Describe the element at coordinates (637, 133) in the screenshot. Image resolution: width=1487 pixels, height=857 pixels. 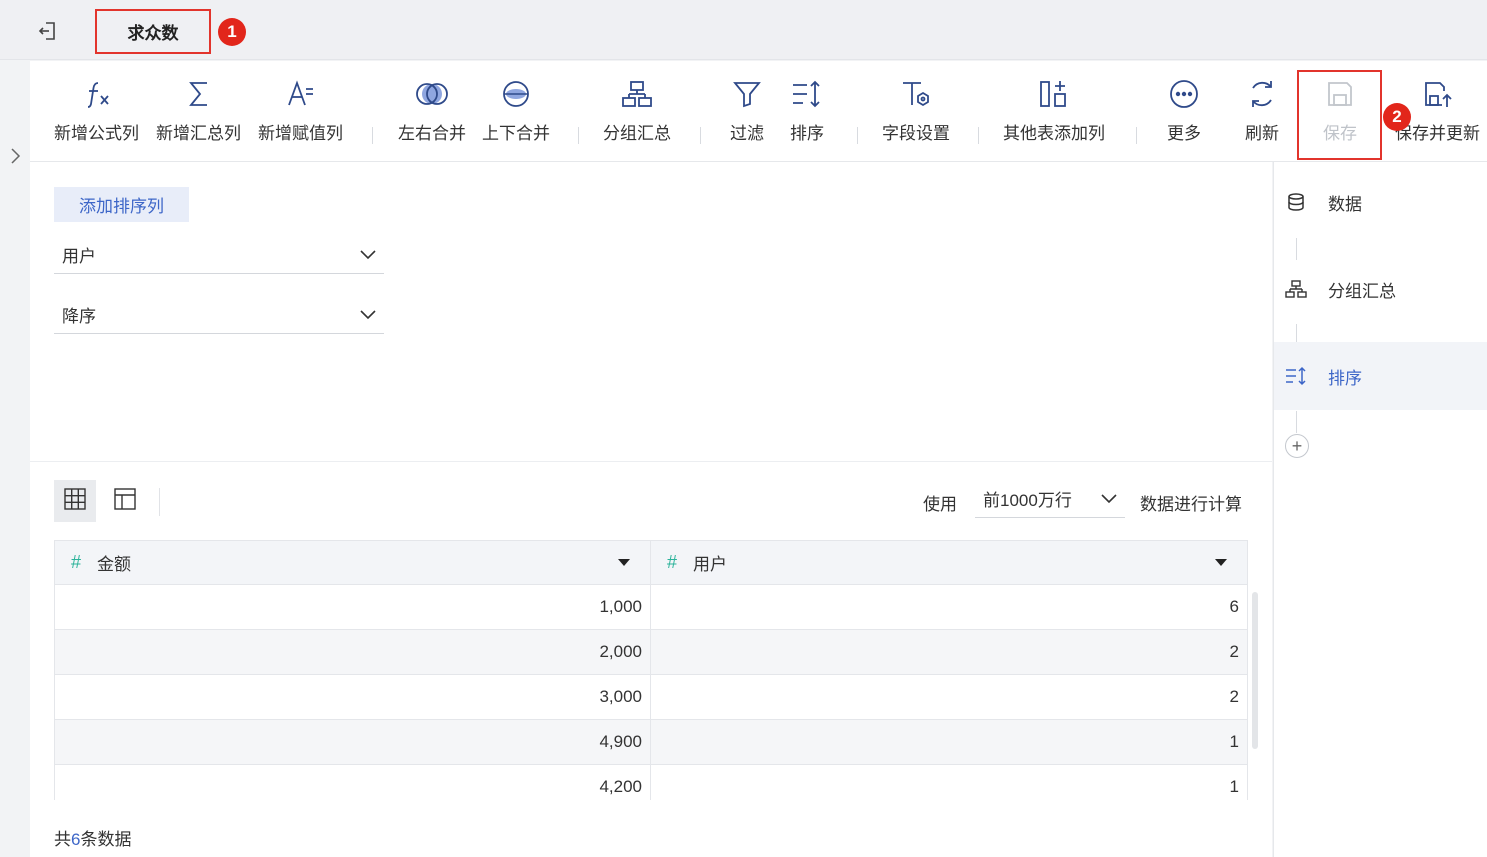
I see `toolbar-label: 分组汇总` at that location.